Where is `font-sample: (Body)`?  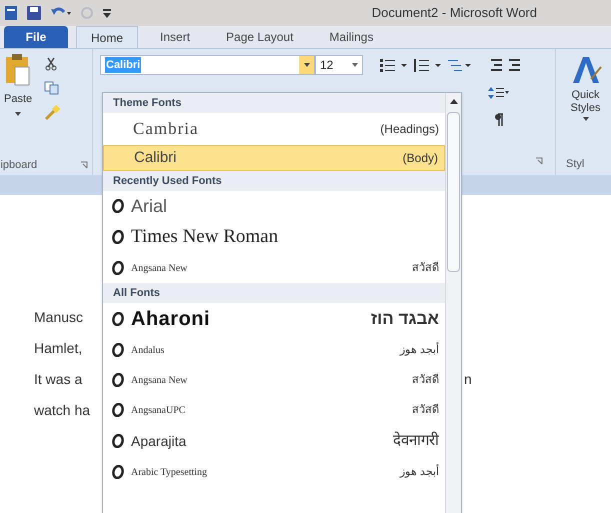
font-sample: (Body) is located at coordinates (420, 158).